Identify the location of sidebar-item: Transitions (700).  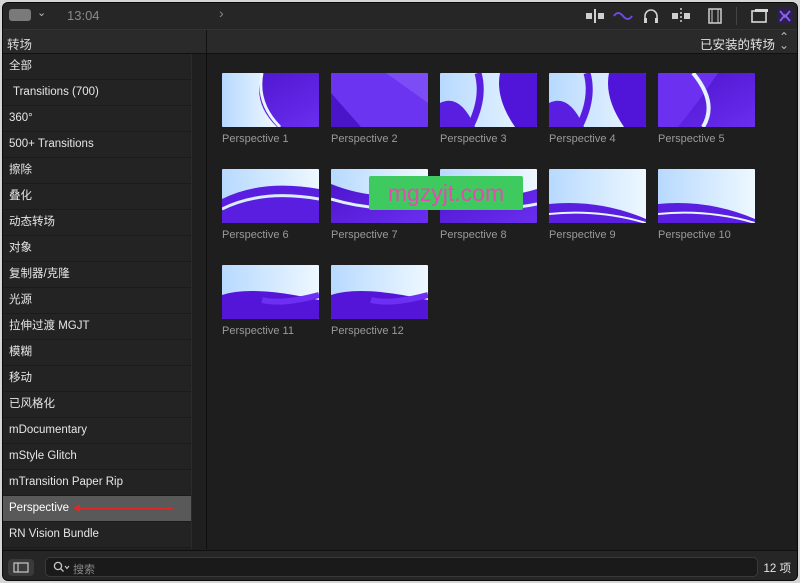
(97, 93).